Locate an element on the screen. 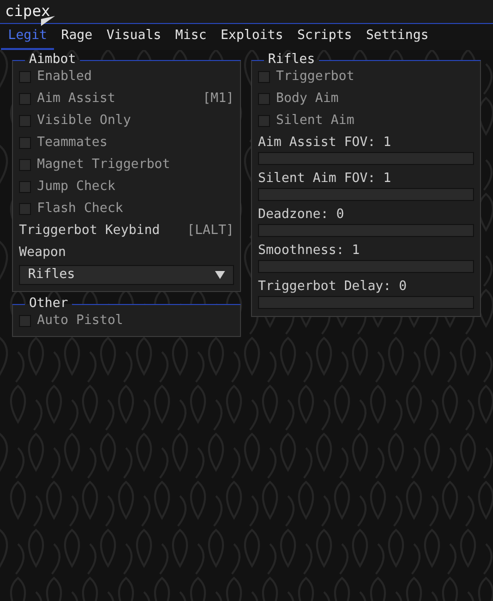 This screenshot has width=493, height=601. field-label: Weapon is located at coordinates (42, 253).